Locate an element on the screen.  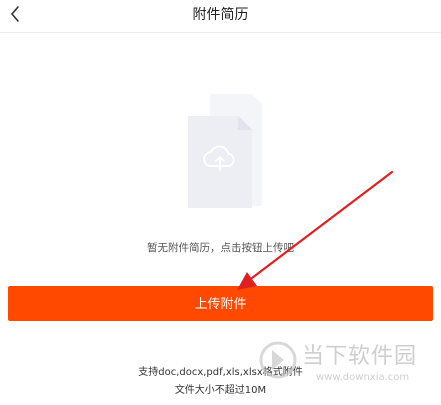
cloud-upload-document-icon is located at coordinates (225, 151).